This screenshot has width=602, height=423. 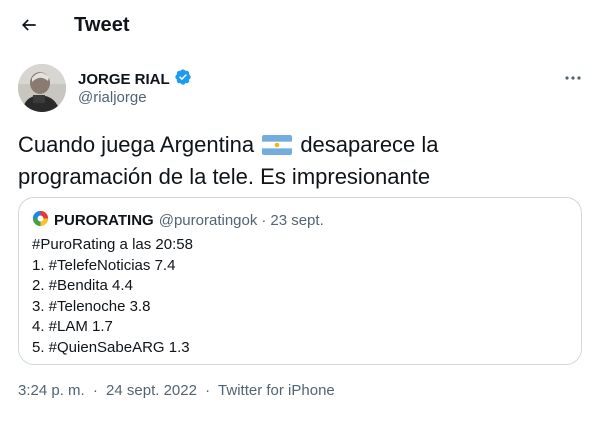 I want to click on quoted-line: 2. #Bendita 4.4, so click(x=82, y=286).